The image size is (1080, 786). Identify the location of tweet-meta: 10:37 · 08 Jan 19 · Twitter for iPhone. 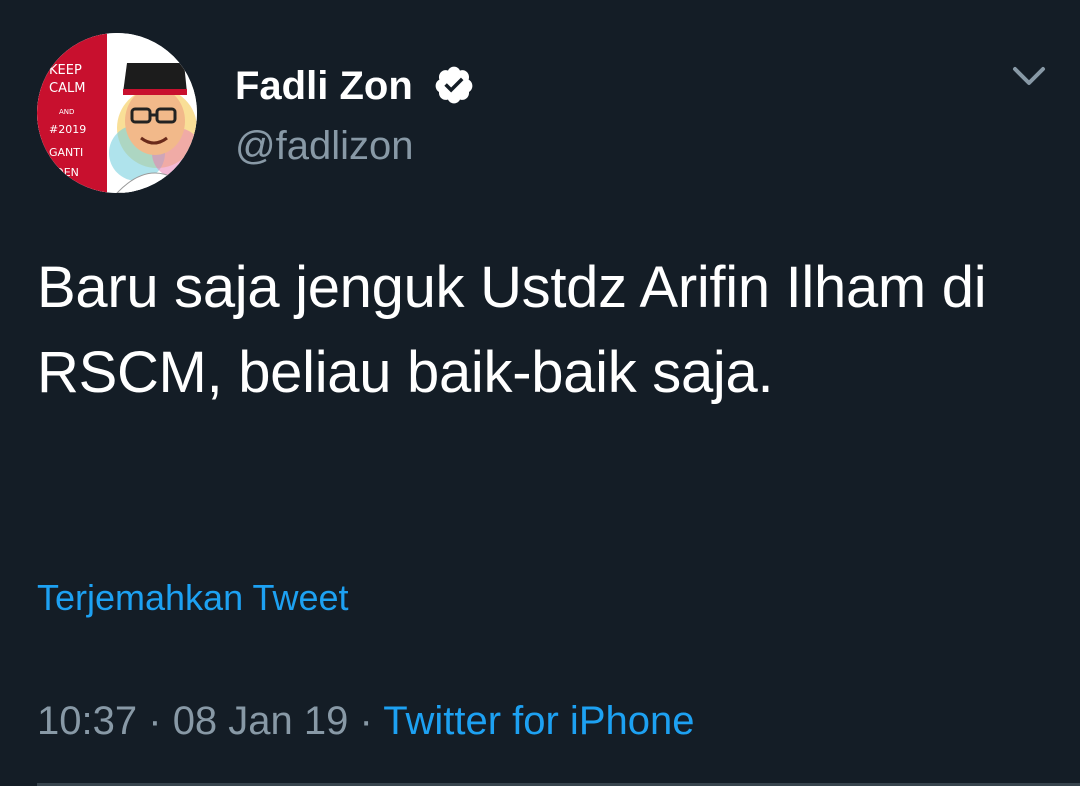
(365, 721).